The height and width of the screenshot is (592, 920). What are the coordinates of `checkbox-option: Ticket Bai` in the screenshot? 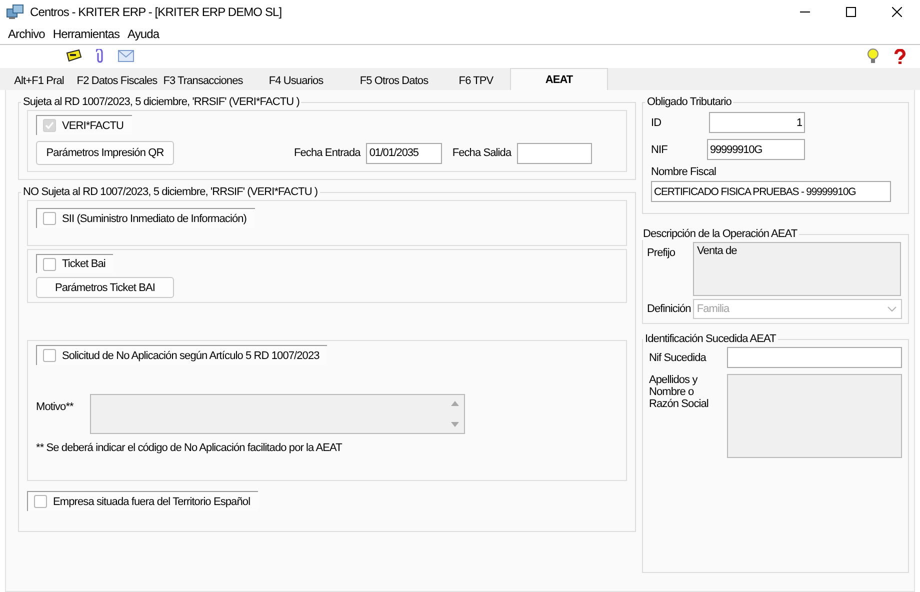 It's located at (75, 264).